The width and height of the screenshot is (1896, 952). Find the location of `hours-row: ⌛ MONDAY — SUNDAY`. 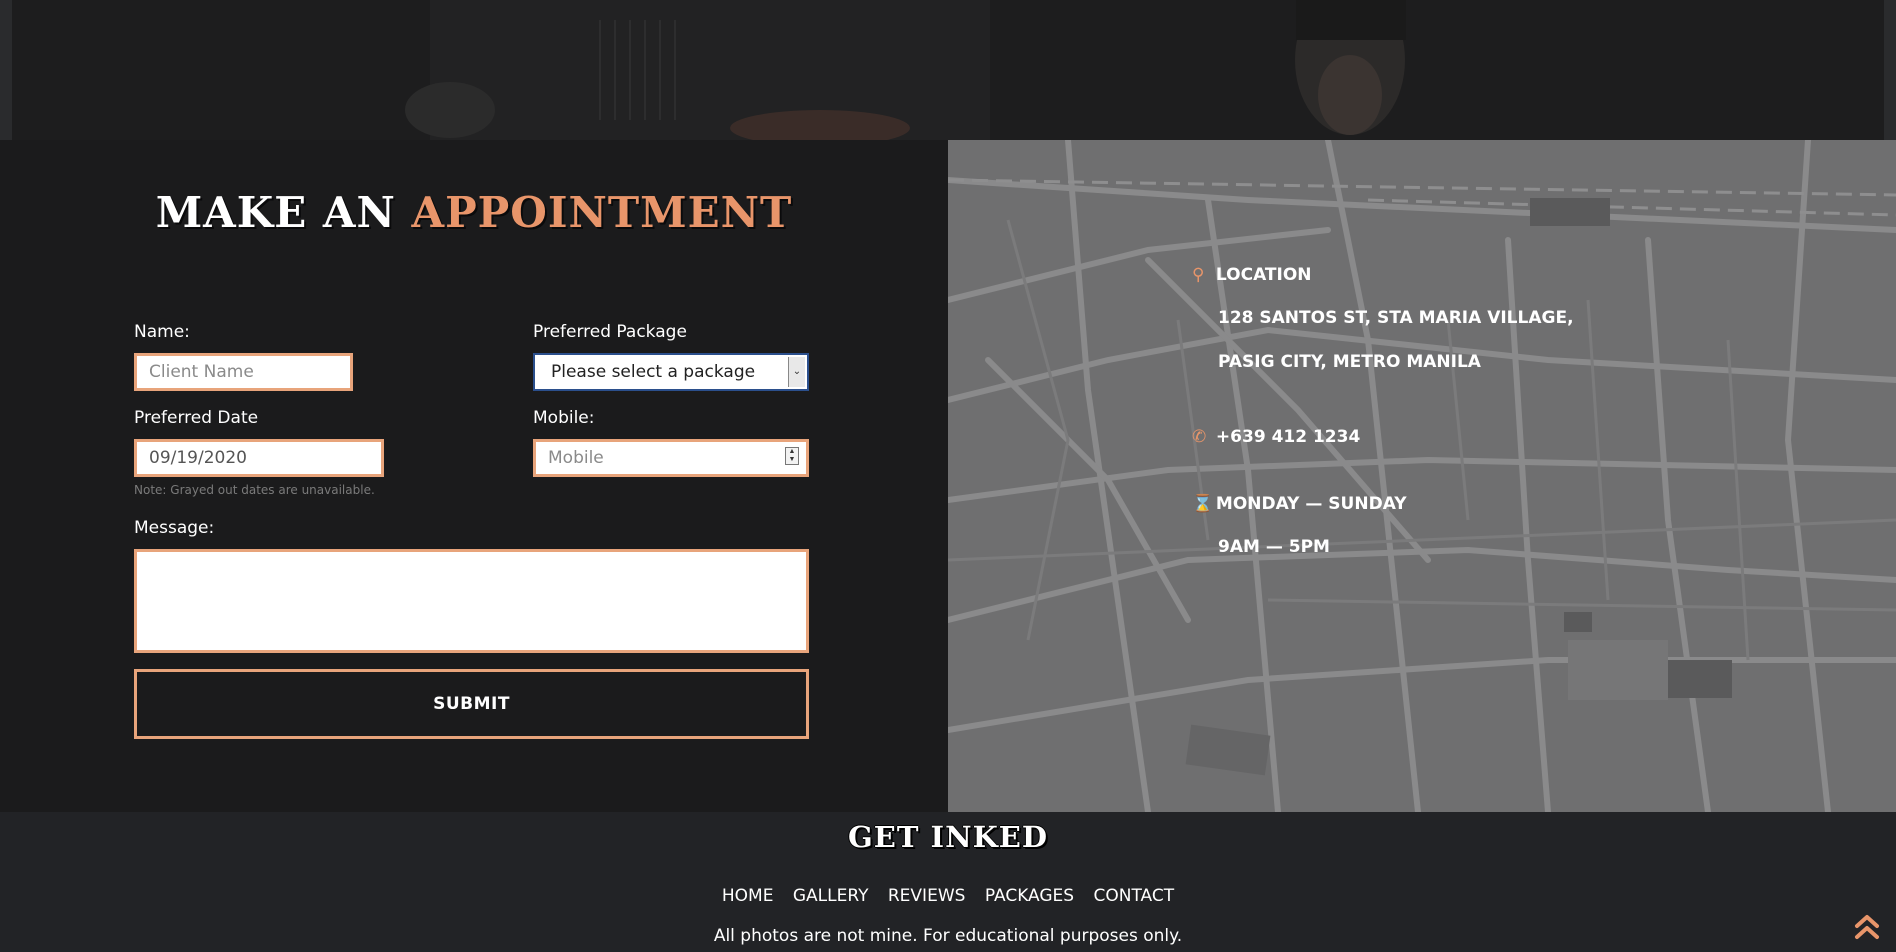

hours-row: ⌛ MONDAY — SUNDAY is located at coordinates (1299, 504).